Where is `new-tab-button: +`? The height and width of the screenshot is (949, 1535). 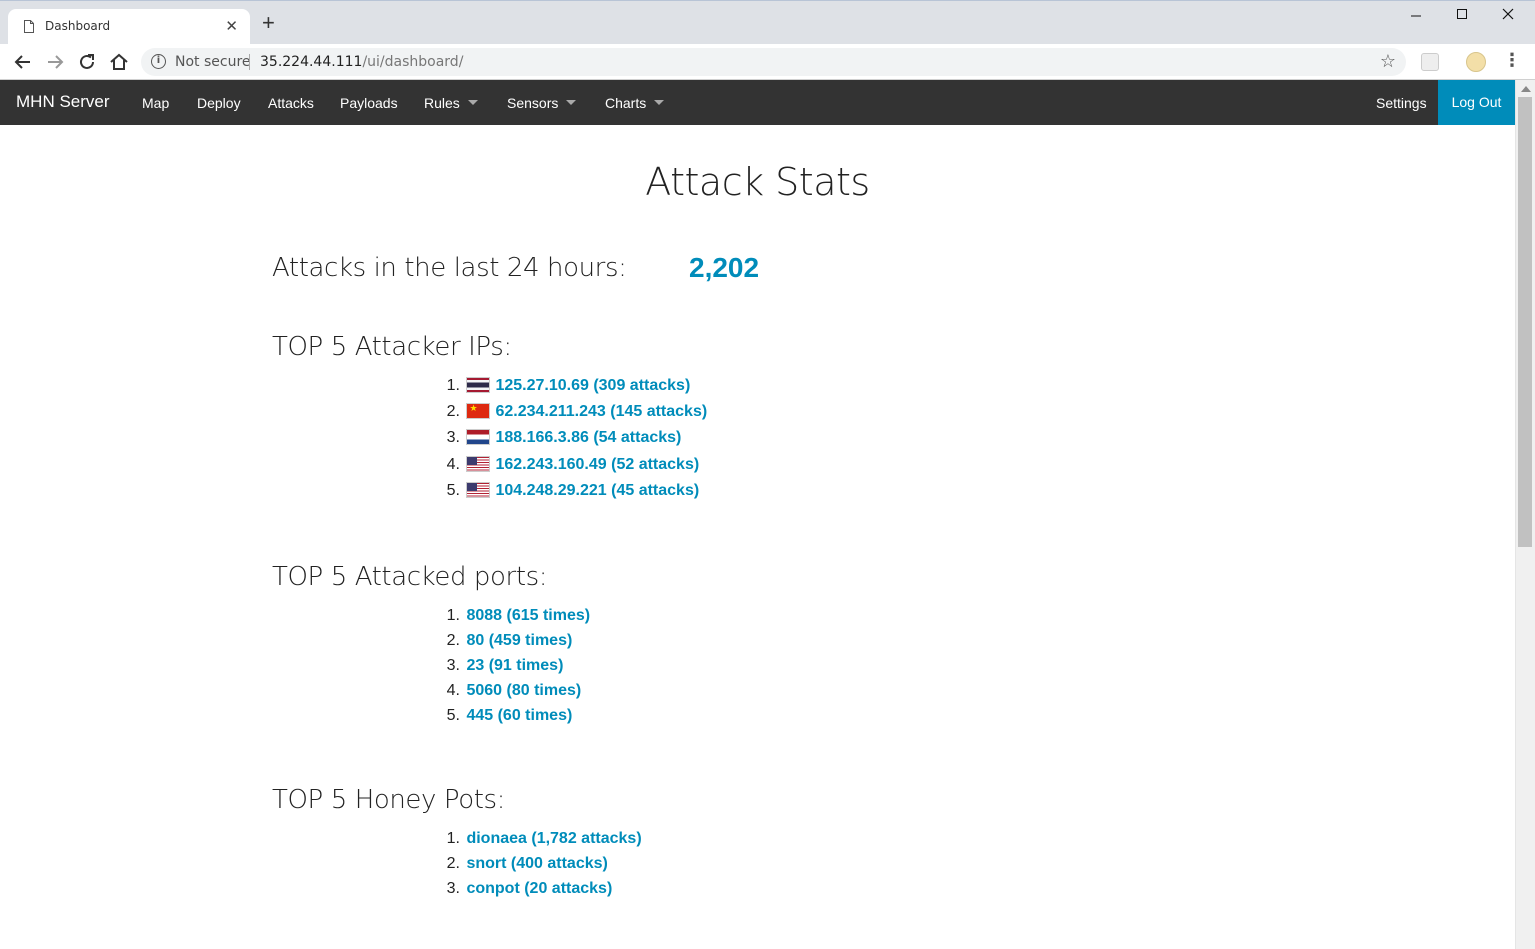 new-tab-button: + is located at coordinates (268, 23).